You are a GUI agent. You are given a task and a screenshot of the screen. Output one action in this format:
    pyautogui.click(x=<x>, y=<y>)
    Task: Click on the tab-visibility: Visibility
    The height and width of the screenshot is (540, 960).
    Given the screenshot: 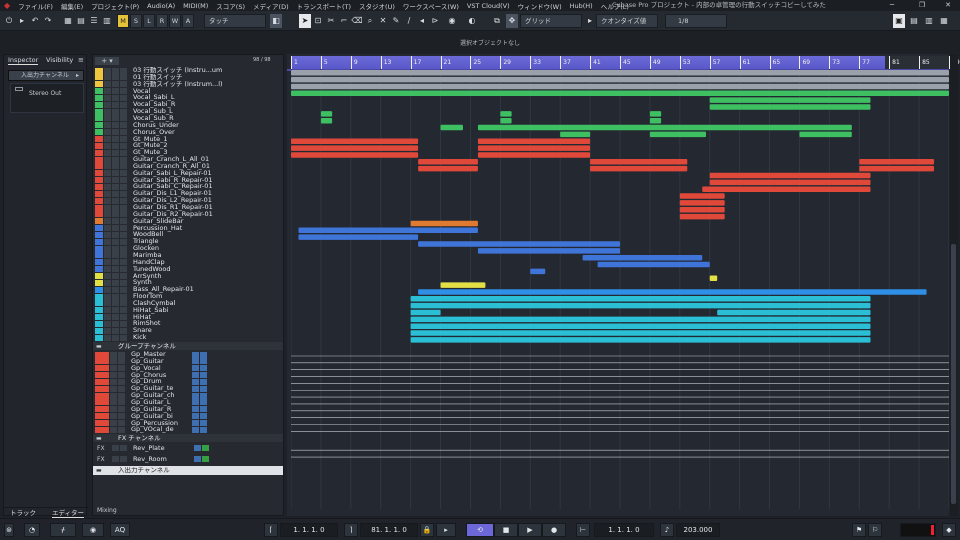 What is the action you would take?
    pyautogui.click(x=59, y=60)
    